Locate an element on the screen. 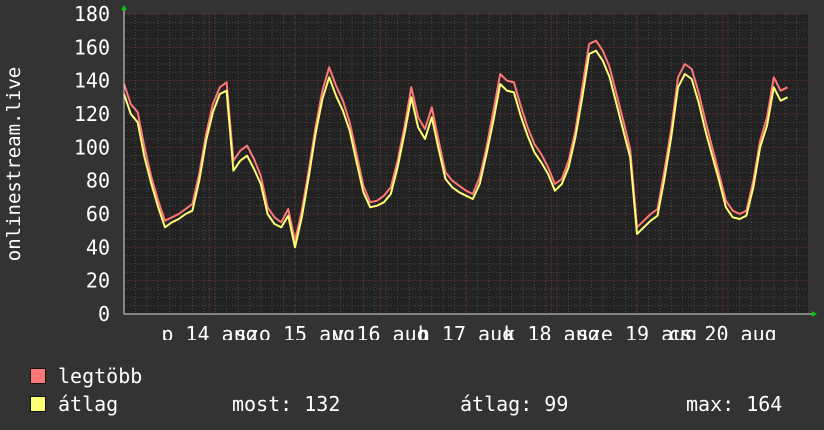 This screenshot has width=824, height=430. y-tick-label: 60 is located at coordinates (98, 214).